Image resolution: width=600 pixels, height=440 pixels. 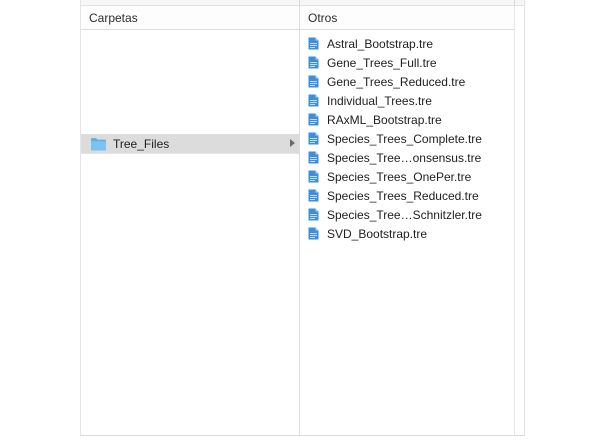 What do you see at coordinates (399, 176) in the screenshot?
I see `file-label: Species_Trees_OnePer.tre` at bounding box center [399, 176].